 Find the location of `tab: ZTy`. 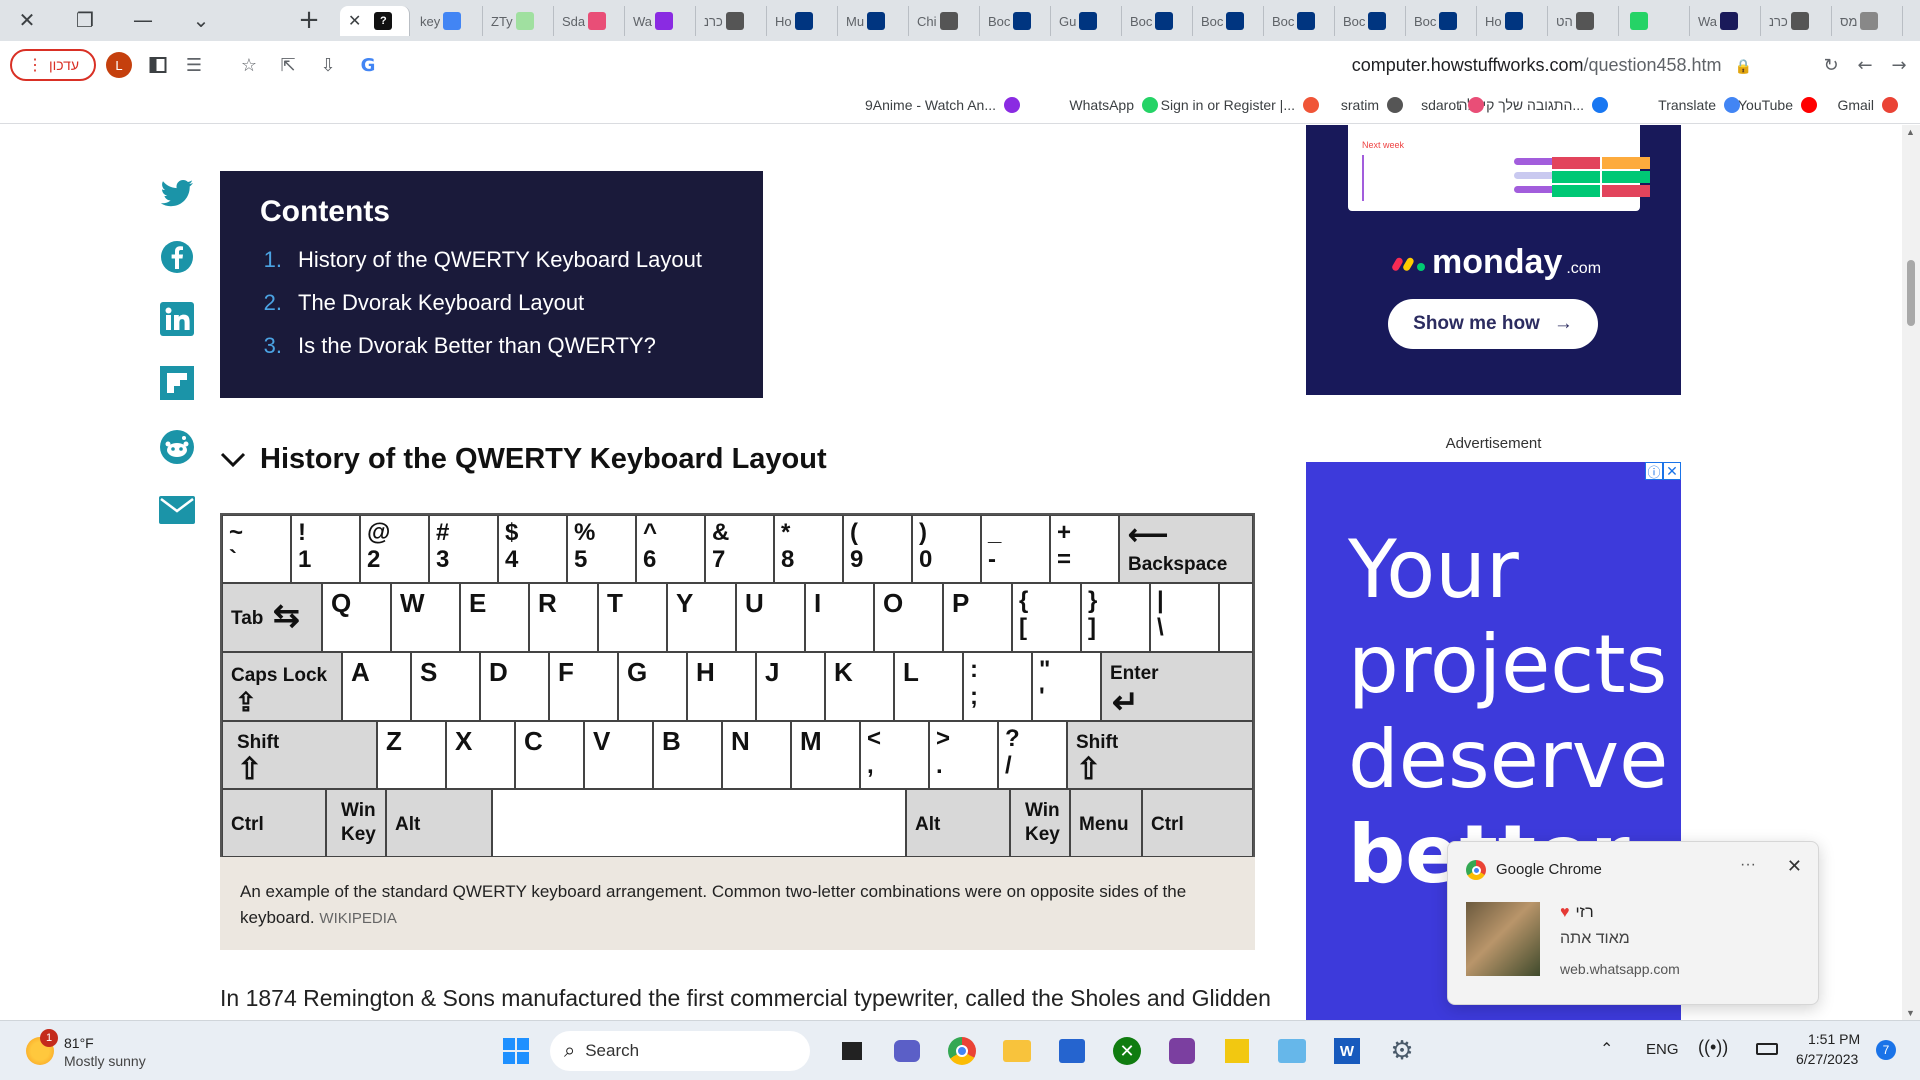

tab: ZTy is located at coordinates (518, 21).